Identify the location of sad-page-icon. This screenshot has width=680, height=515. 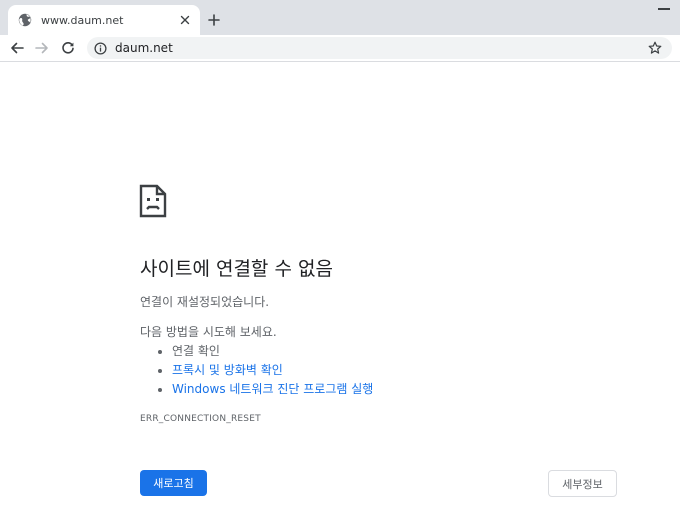
(153, 201).